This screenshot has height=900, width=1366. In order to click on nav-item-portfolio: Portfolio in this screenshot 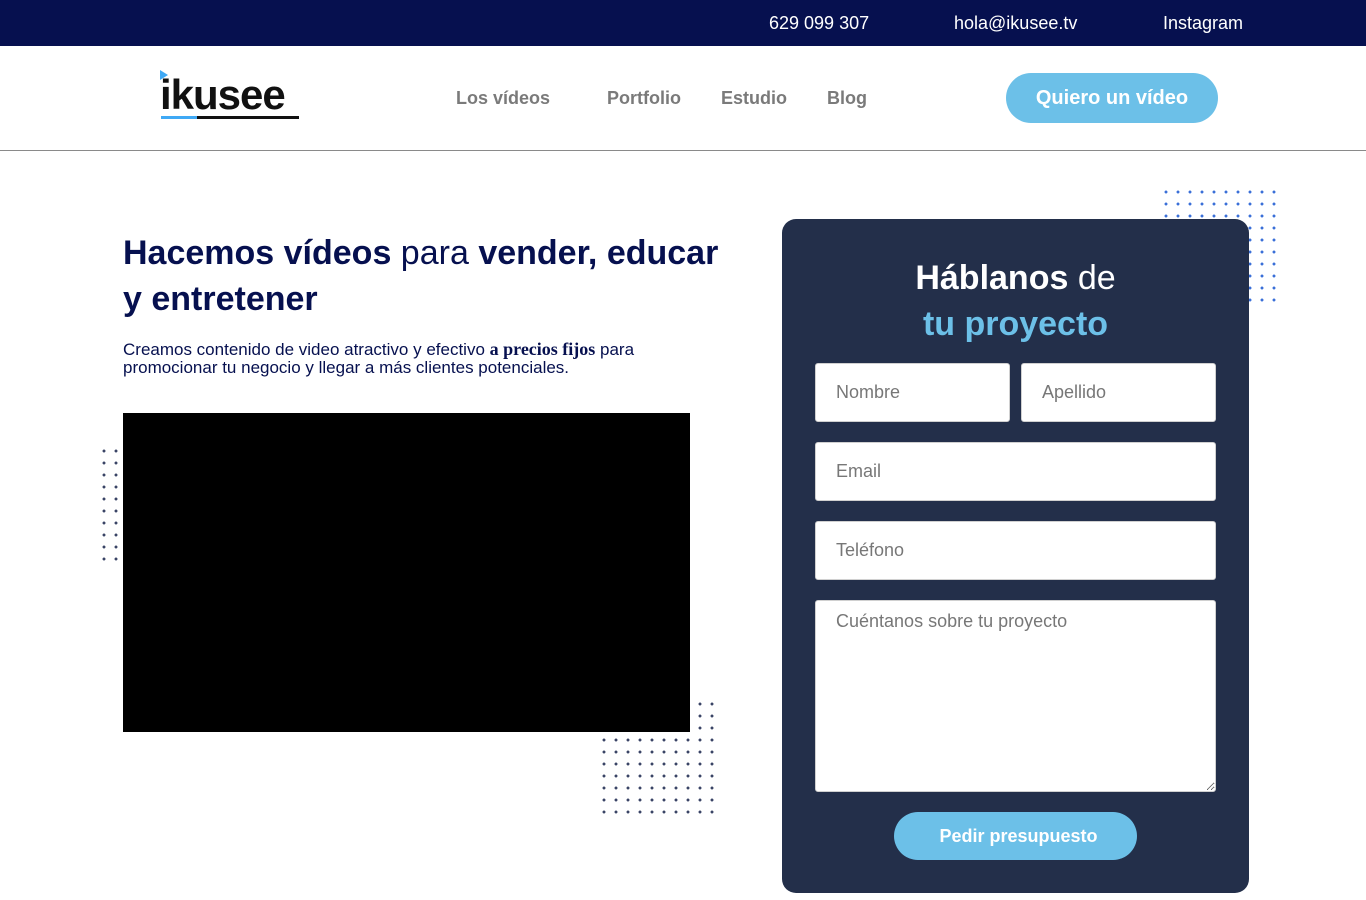, I will do `click(644, 98)`.